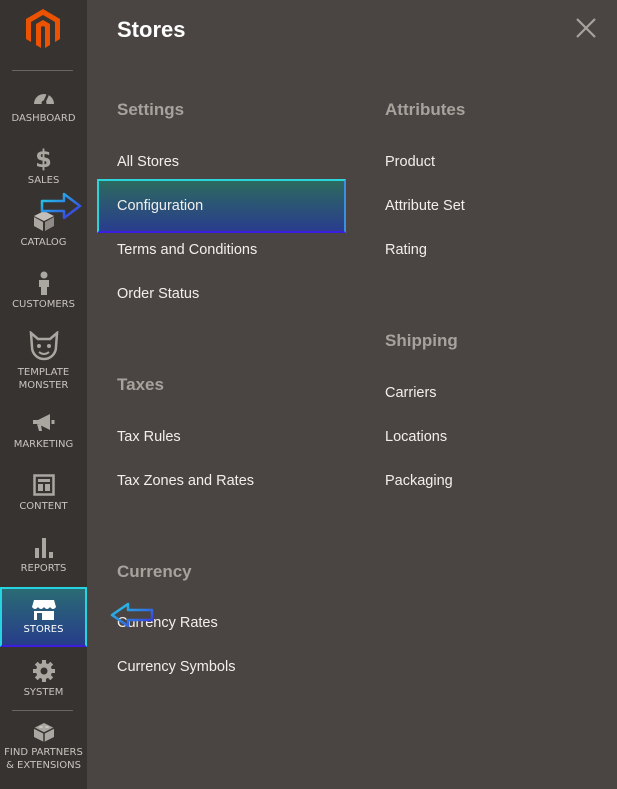 The width and height of the screenshot is (617, 789). Describe the element at coordinates (43, 568) in the screenshot. I see `sidebar-item-label: REPORTS` at that location.